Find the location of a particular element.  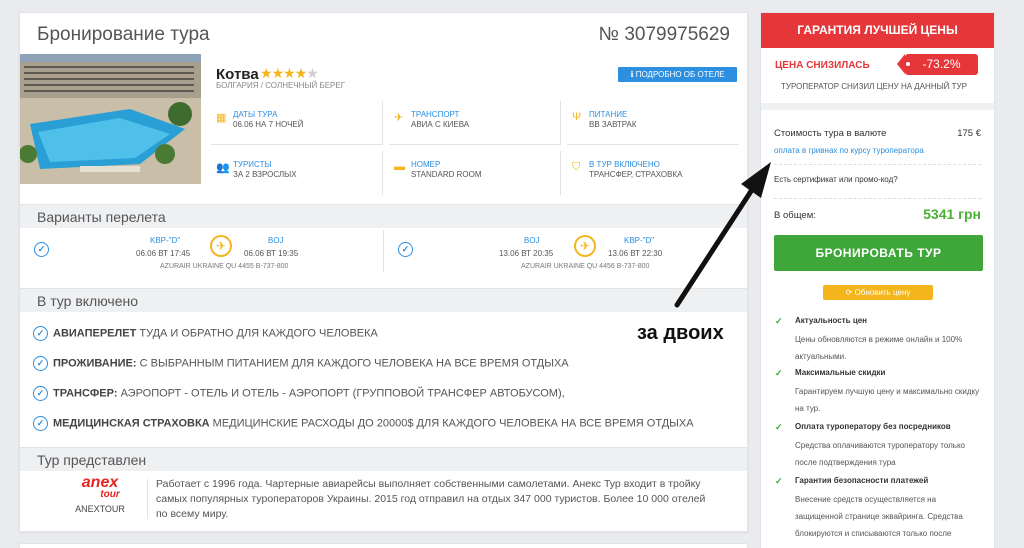

book-tour-button: БРОНИРОВАТЬ ТУР is located at coordinates (878, 253).